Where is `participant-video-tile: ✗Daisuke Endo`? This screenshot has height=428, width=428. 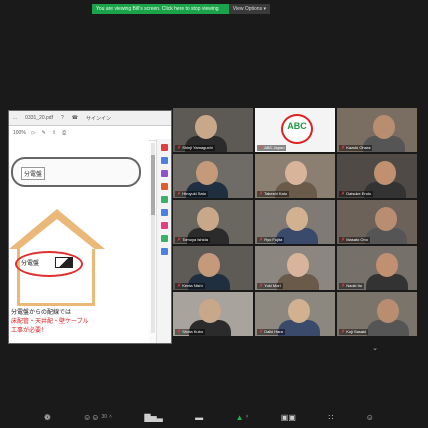
participant-video-tile: ✗Daisuke Endo is located at coordinates (377, 176).